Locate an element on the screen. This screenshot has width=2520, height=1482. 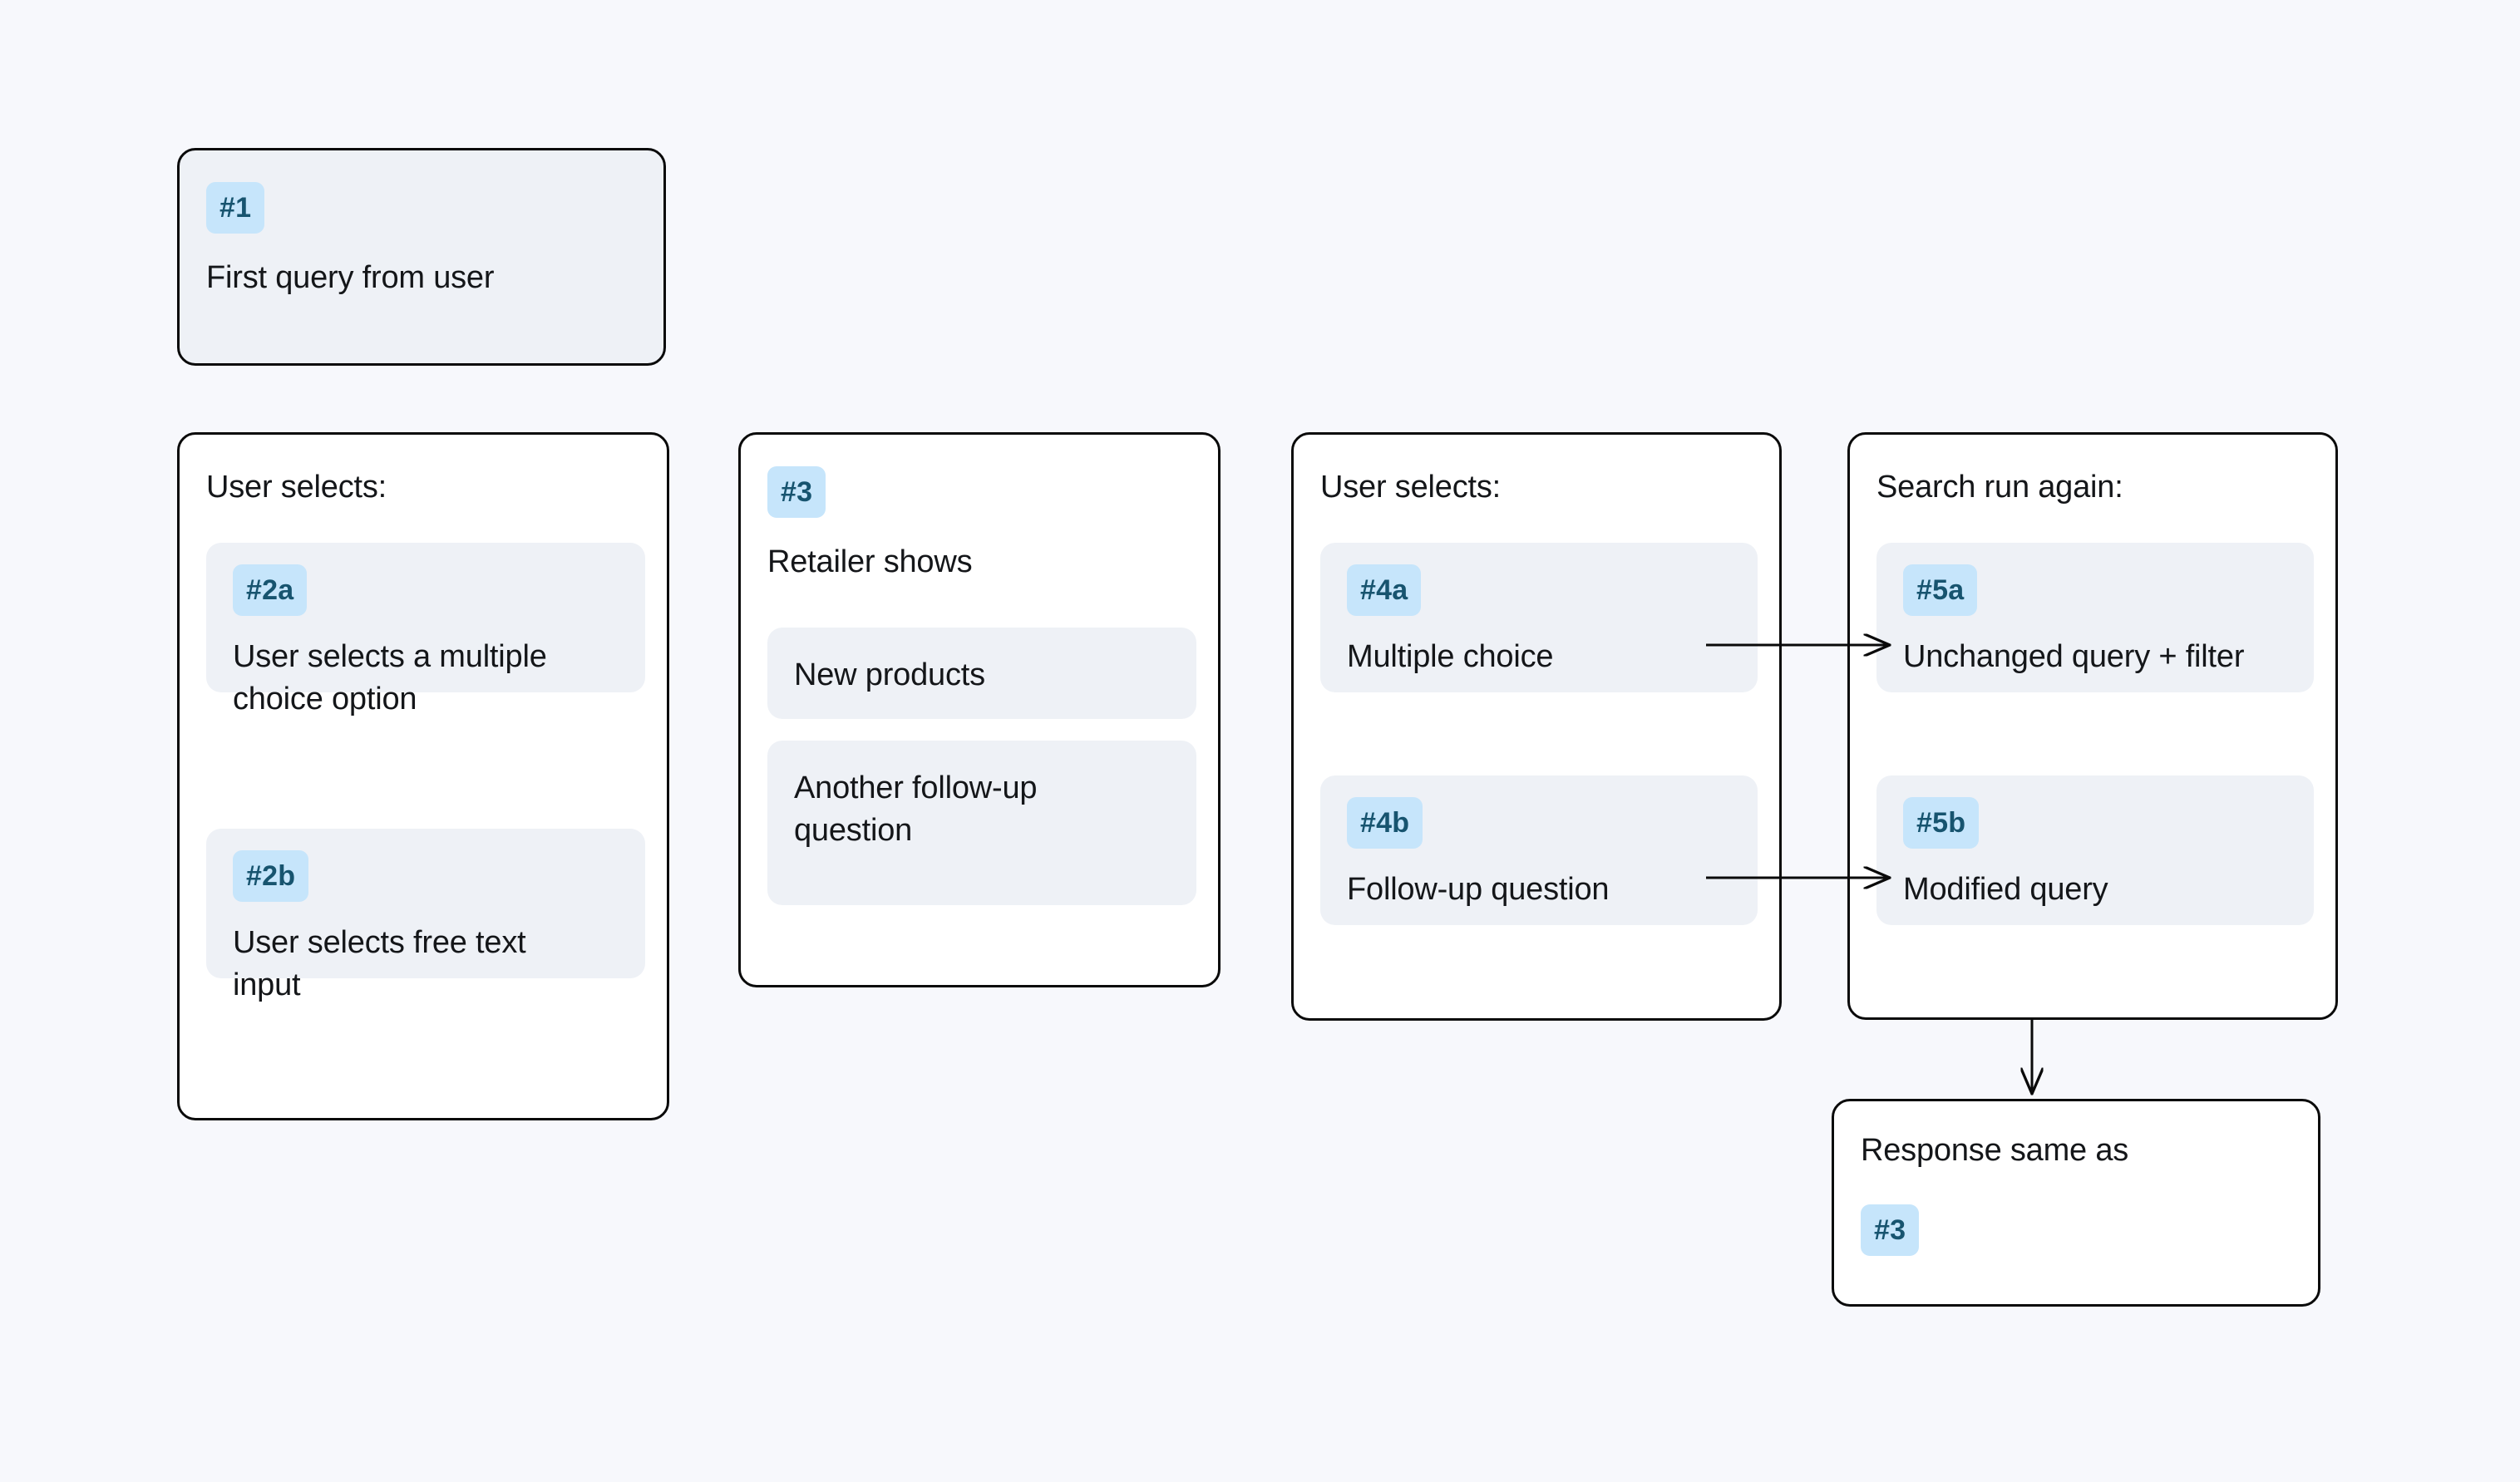
card-step-1-text: First query from user is located at coordinates (350, 277).